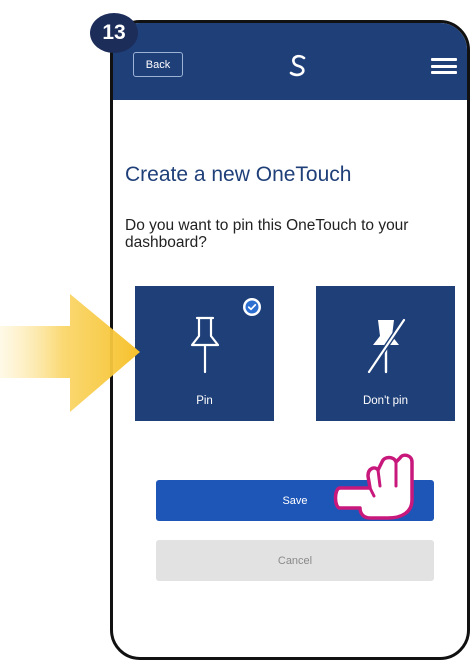 The height and width of the screenshot is (662, 472). I want to click on salus-swirl-icon, so click(297, 65).